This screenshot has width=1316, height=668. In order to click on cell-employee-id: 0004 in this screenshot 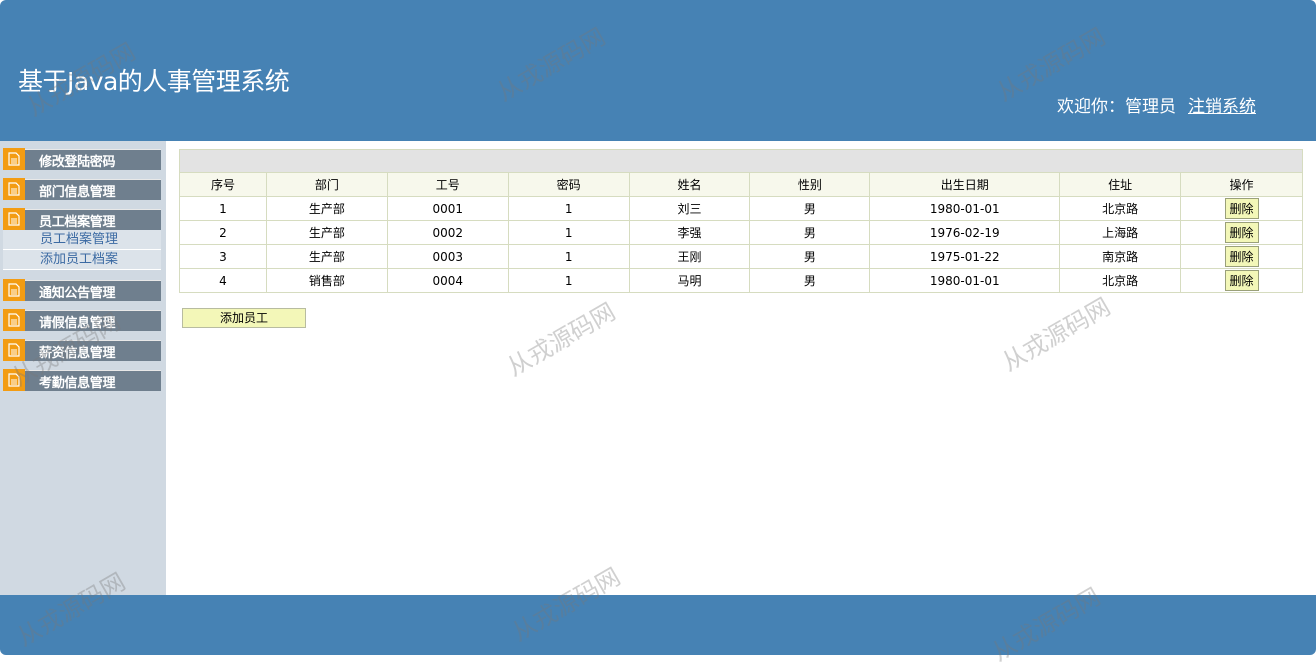, I will do `click(447, 280)`.